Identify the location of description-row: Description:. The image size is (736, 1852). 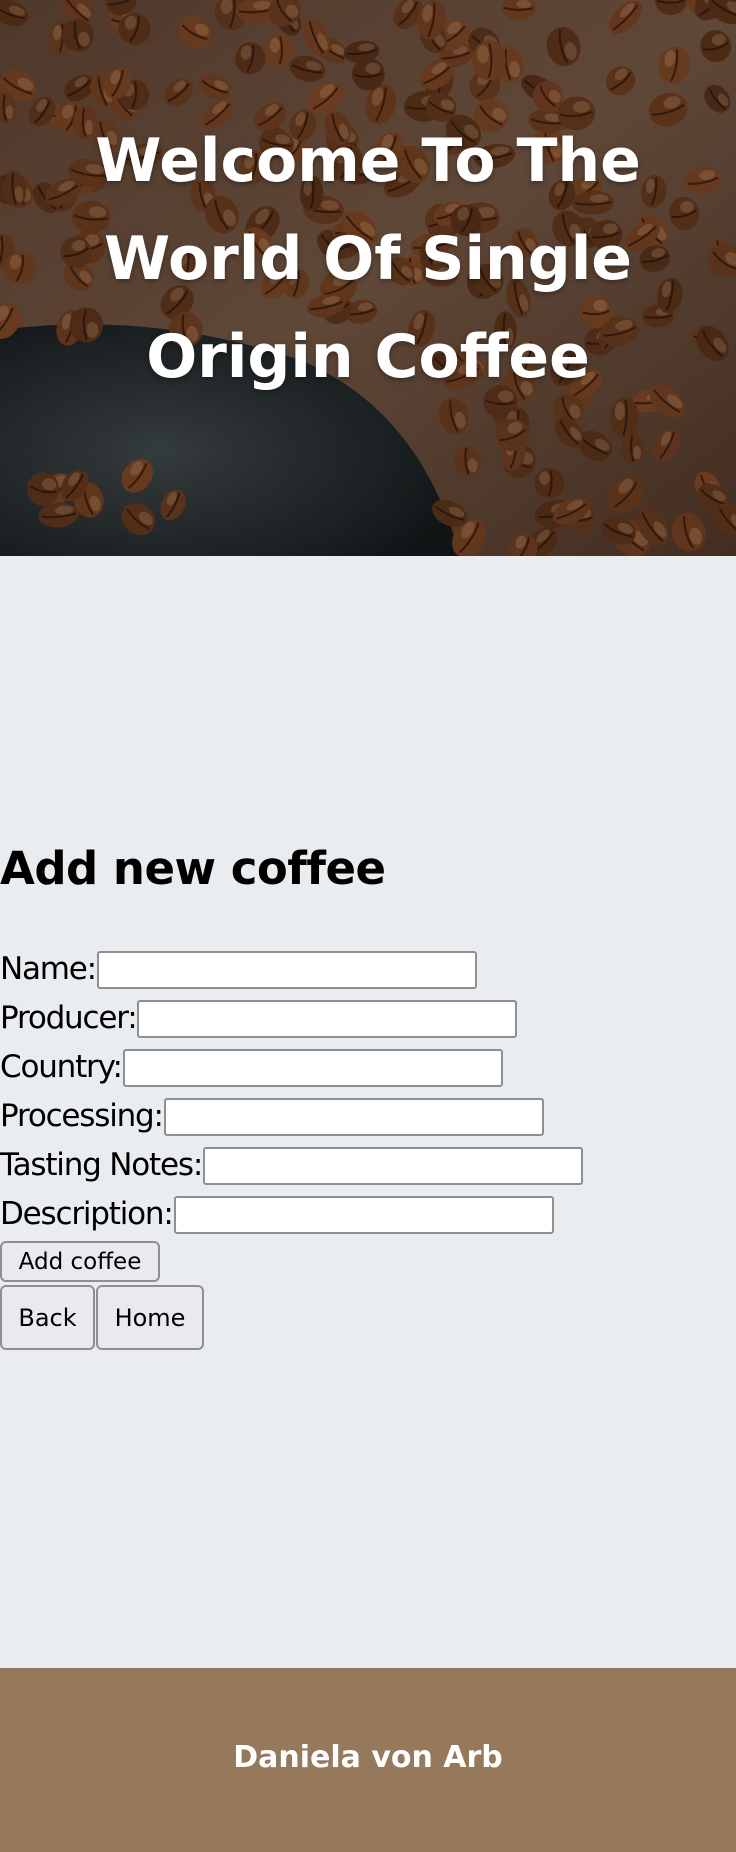
(291, 1214).